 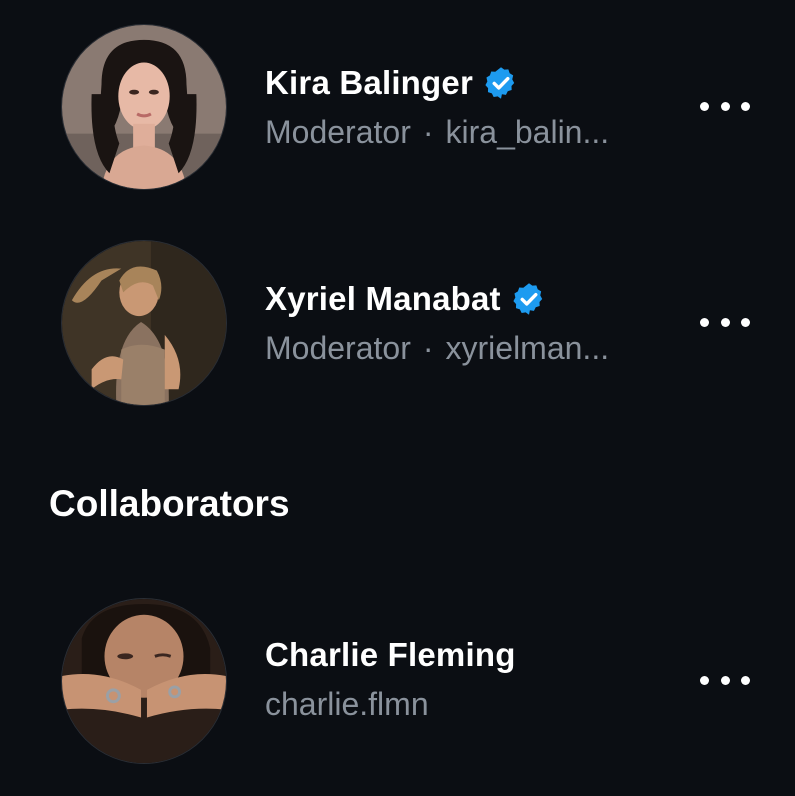 I want to click on collaborator-name: Charlie Fleming, so click(x=390, y=655).